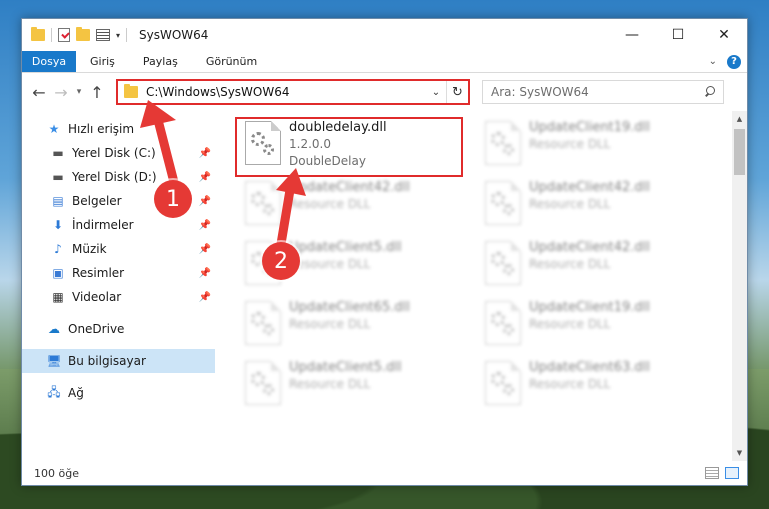 Image resolution: width=769 pixels, height=509 pixels. Describe the element at coordinates (54, 329) in the screenshot. I see `cloud-icon: ☁` at that location.